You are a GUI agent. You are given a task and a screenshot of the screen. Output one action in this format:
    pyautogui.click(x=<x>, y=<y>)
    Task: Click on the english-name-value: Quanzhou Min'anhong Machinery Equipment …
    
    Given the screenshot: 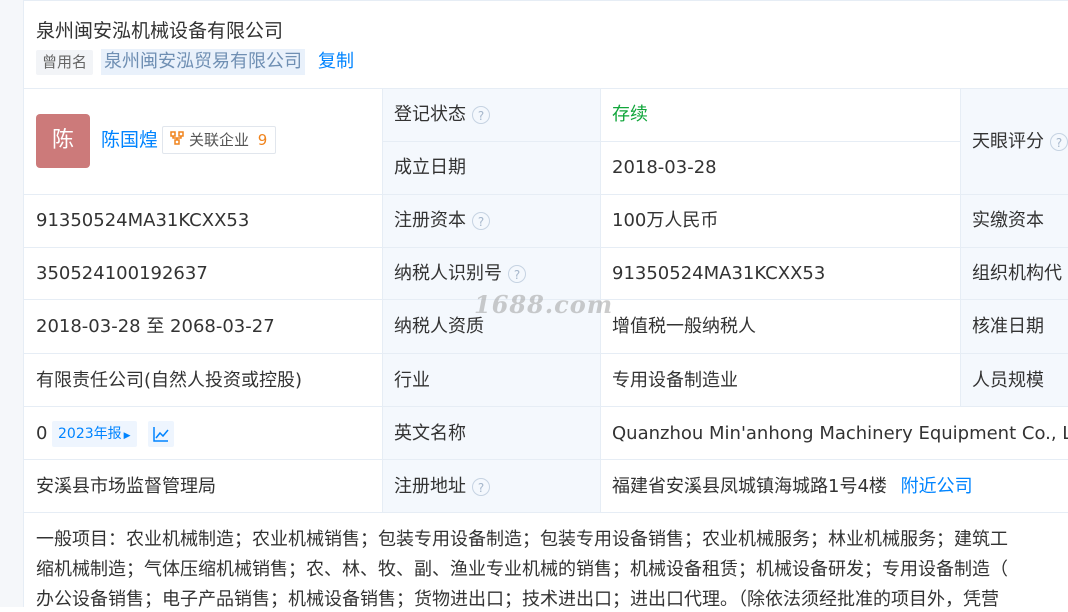 What is the action you would take?
    pyautogui.click(x=840, y=433)
    